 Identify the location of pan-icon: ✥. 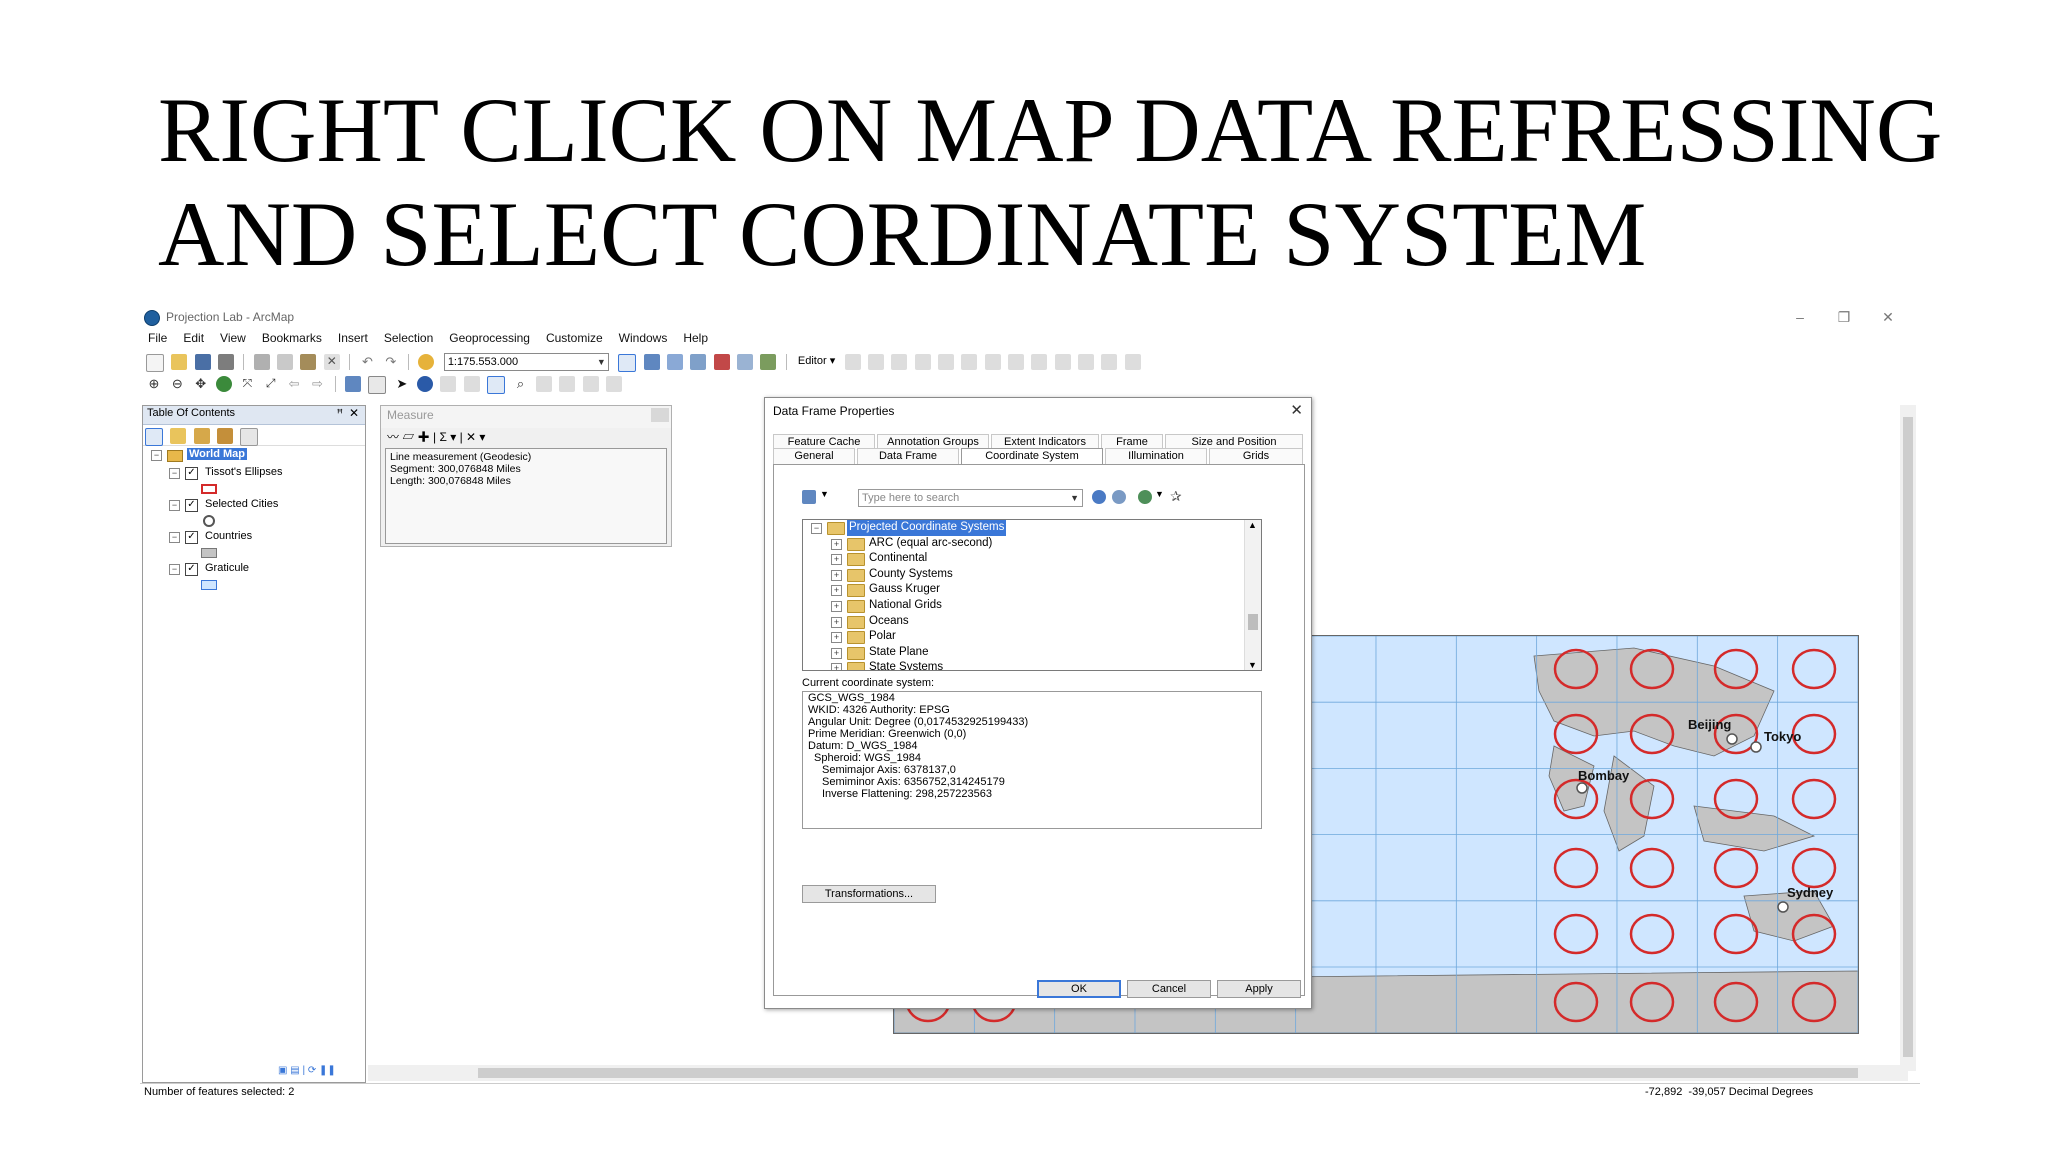
(201, 384).